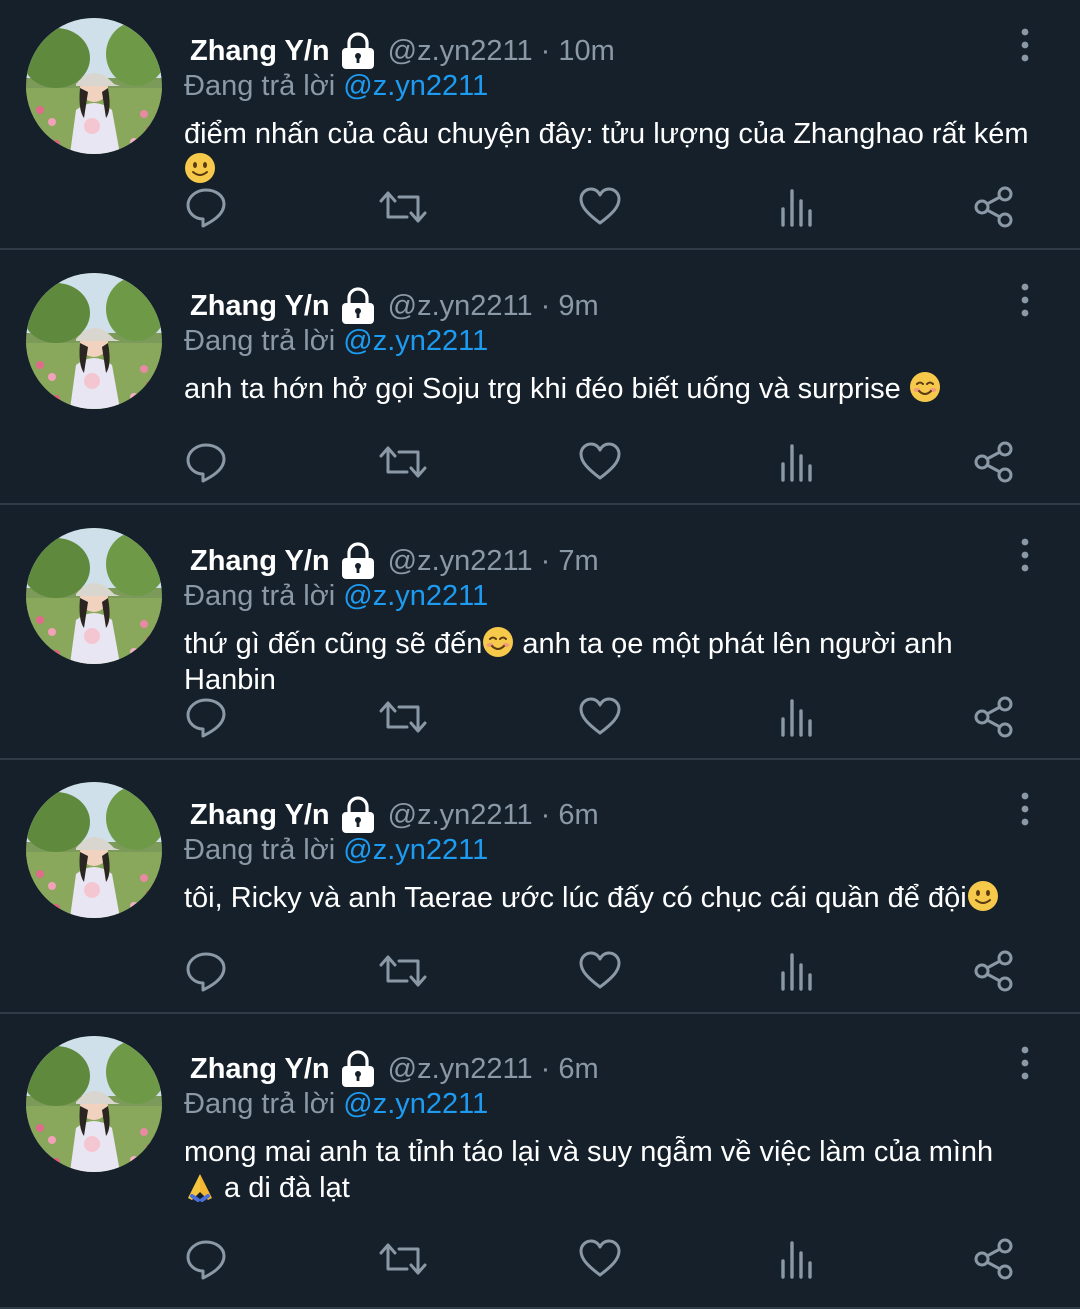 This screenshot has height=1309, width=1080. I want to click on tweet-text-body: thứ gì đến cũng sẽ đến, so click(333, 644).